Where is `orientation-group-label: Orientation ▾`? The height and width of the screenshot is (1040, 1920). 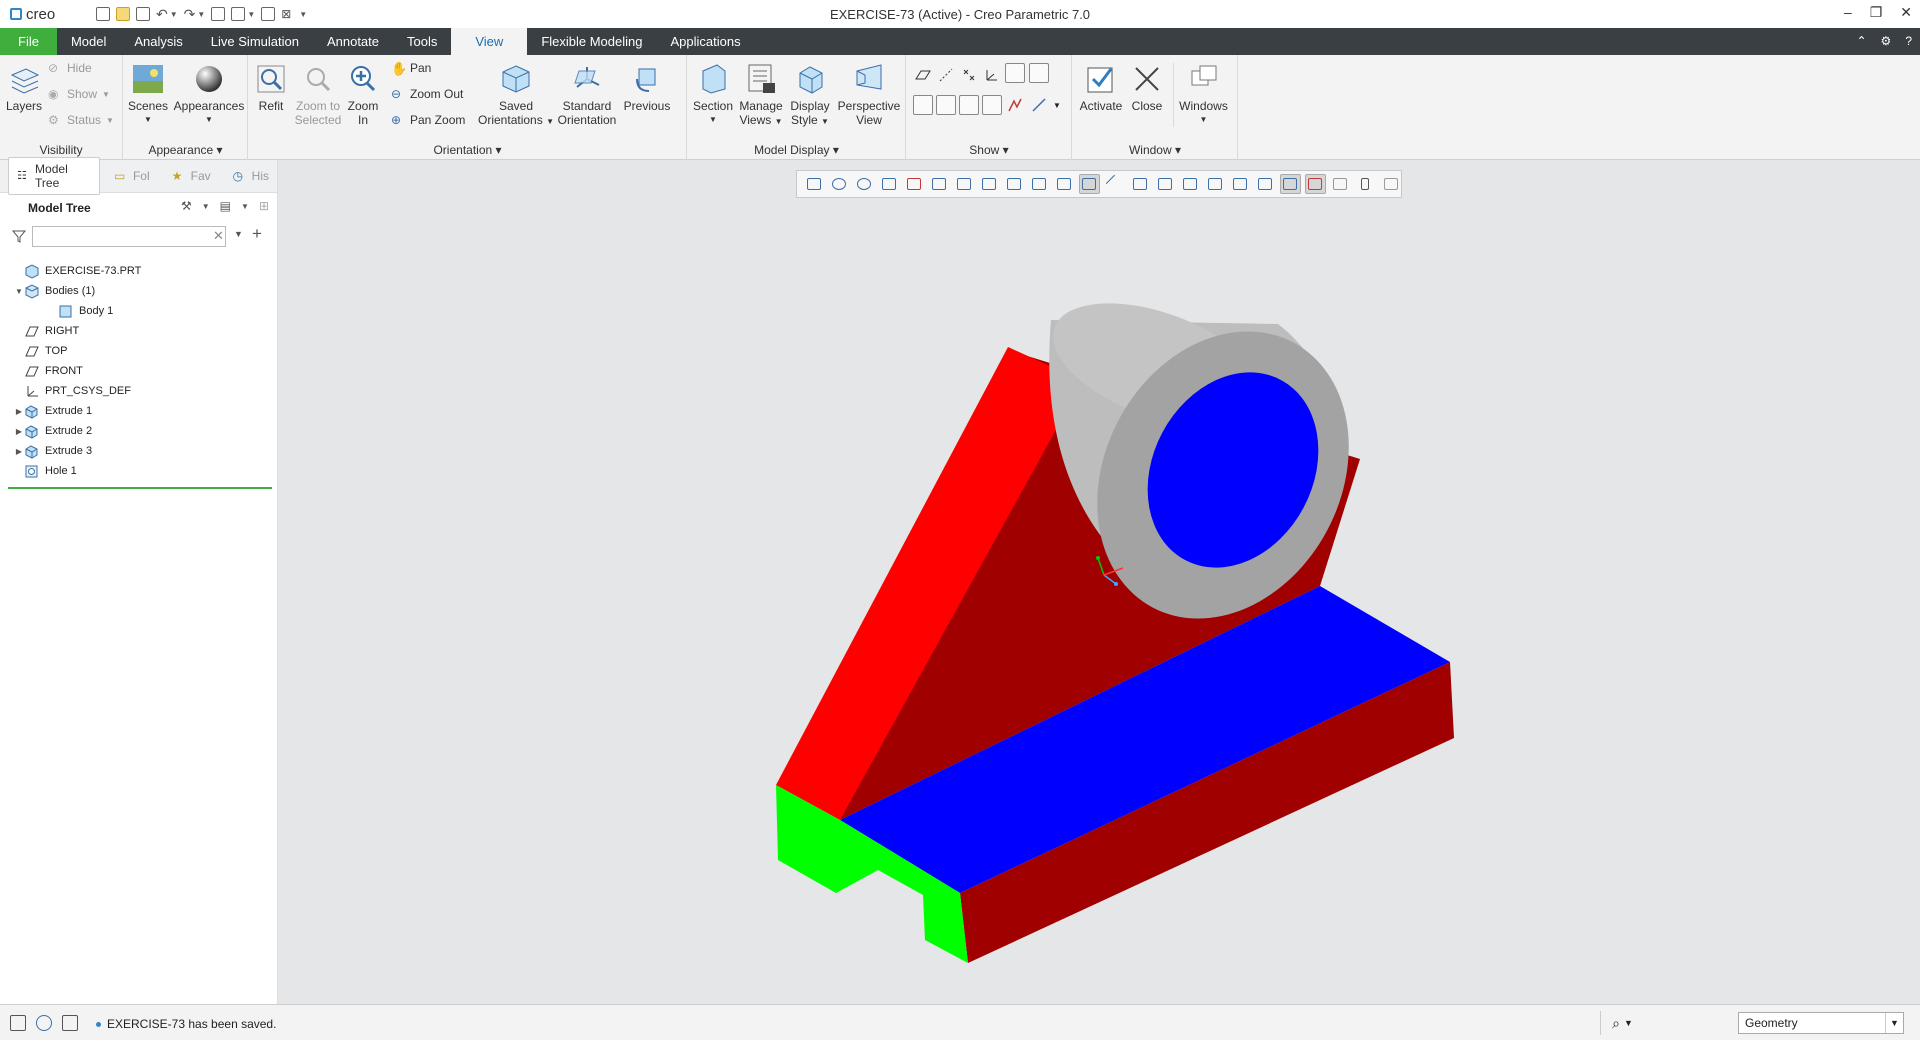
orientation-group-label: Orientation ▾ is located at coordinates (467, 150).